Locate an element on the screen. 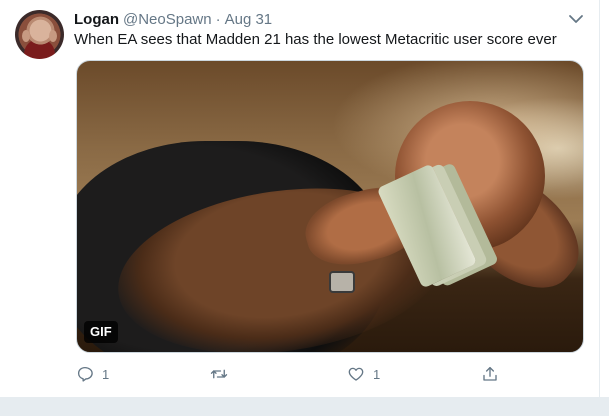 The height and width of the screenshot is (416, 609). reply-count: 1 is located at coordinates (106, 374).